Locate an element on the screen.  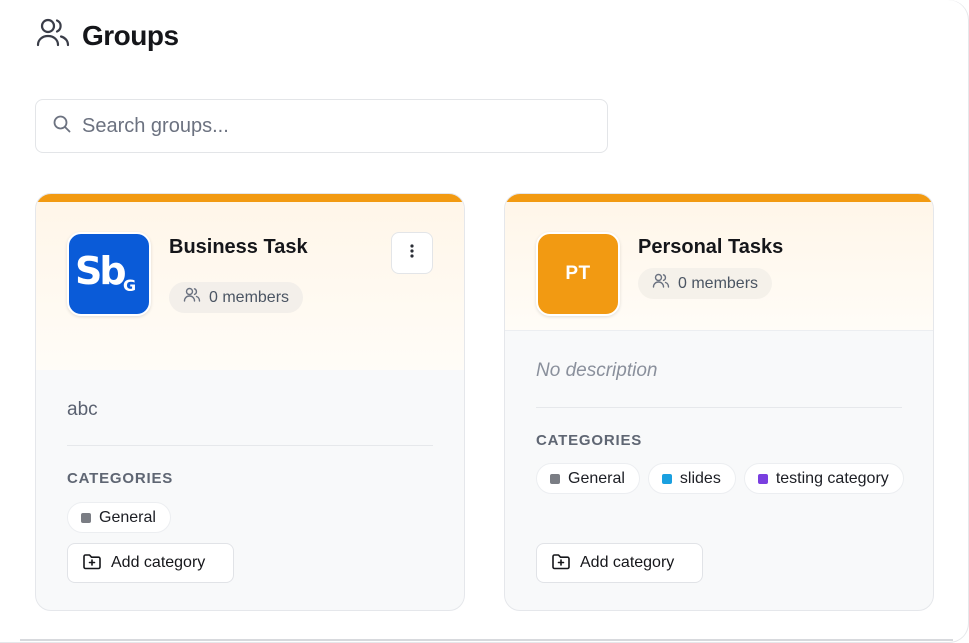
more-vertical-icon is located at coordinates (412, 253).